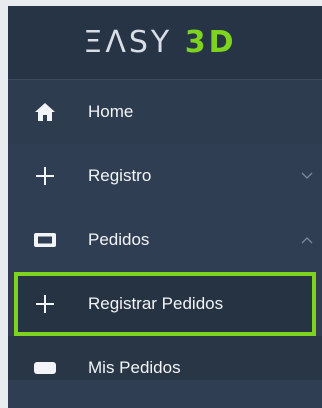  What do you see at coordinates (307, 240) in the screenshot?
I see `chevron-up-icon` at bounding box center [307, 240].